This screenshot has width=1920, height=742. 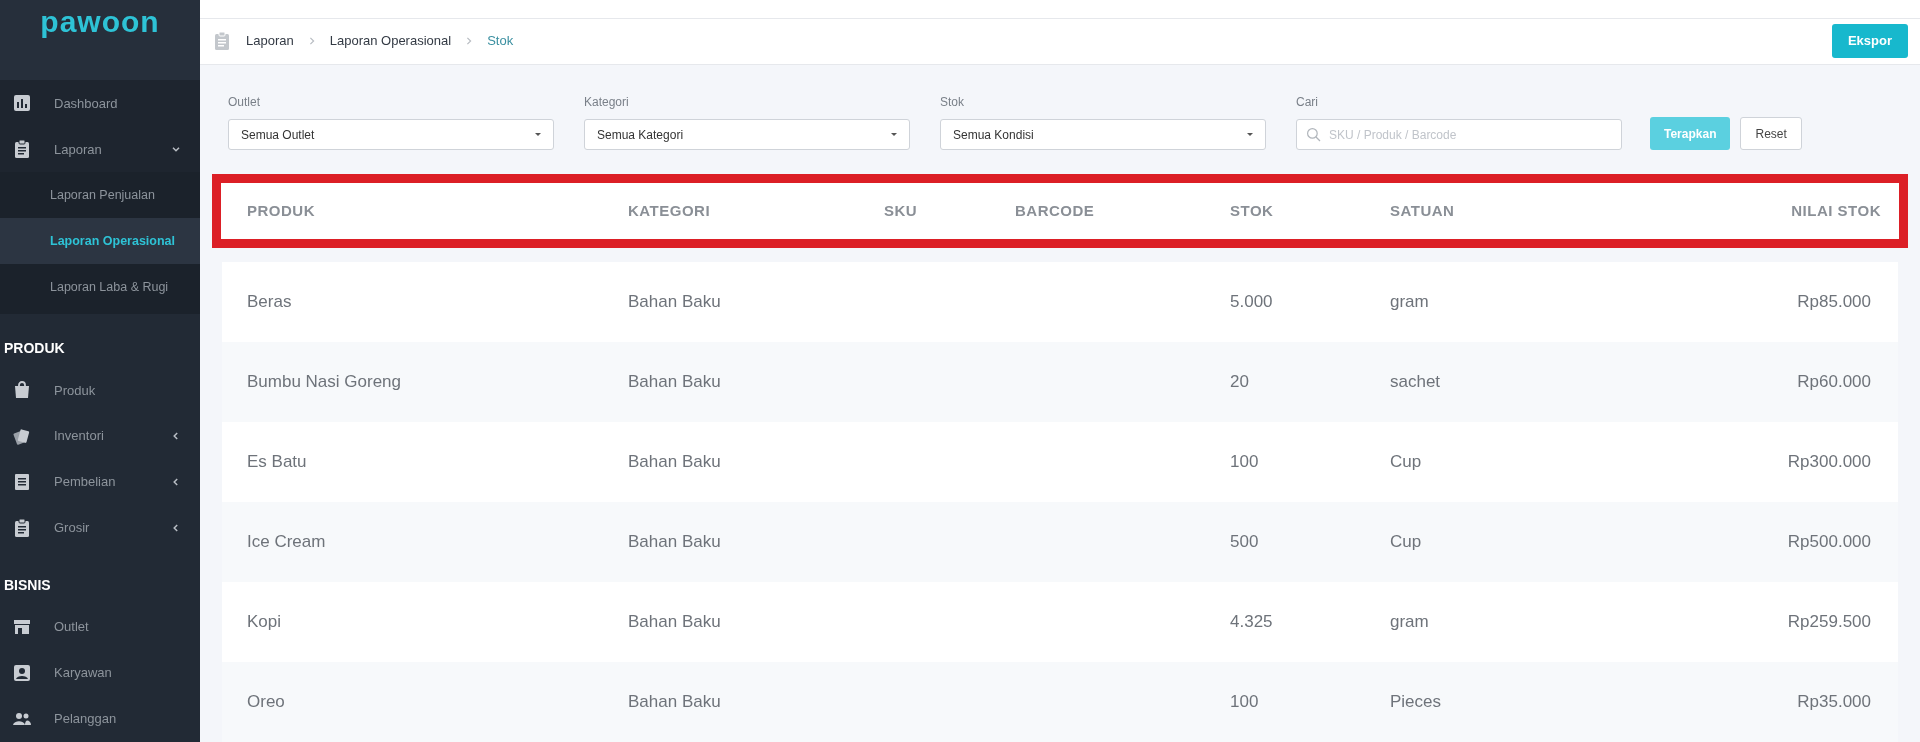 I want to click on breadcrumb-link: Laporan Operasional, so click(x=390, y=41).